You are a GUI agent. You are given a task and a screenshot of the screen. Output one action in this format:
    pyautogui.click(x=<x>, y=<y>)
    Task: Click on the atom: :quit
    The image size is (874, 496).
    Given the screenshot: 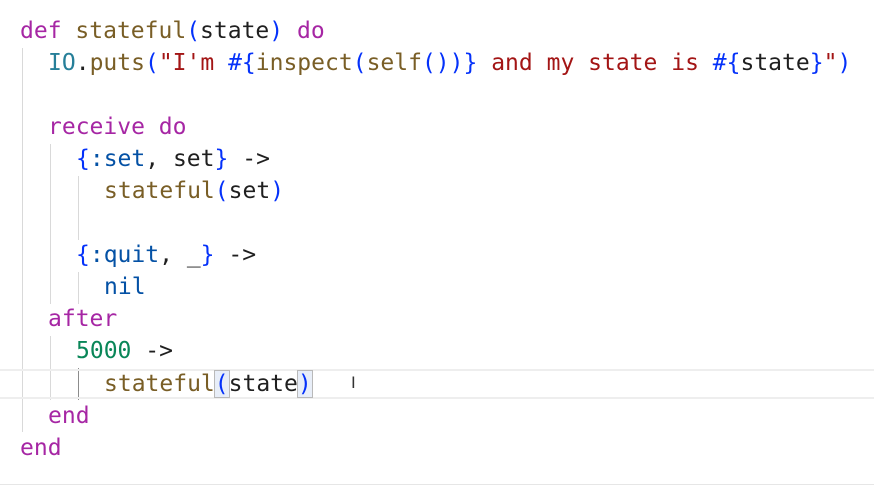 What is the action you would take?
    pyautogui.click(x=124, y=255)
    